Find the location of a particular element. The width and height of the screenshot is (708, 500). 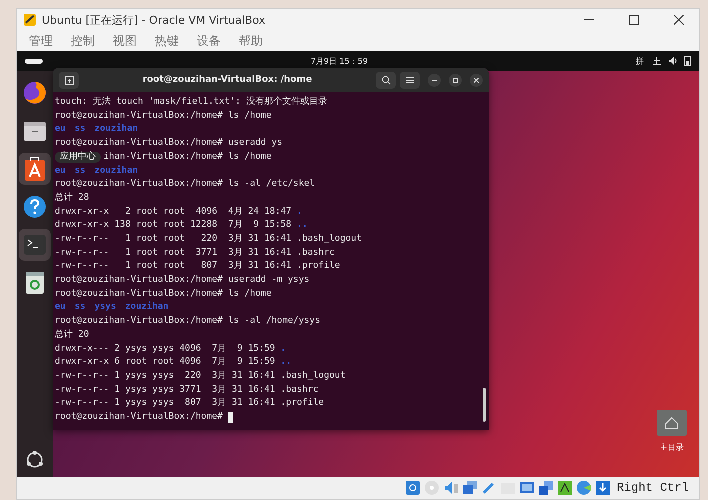

battery-icon is located at coordinates (687, 61).